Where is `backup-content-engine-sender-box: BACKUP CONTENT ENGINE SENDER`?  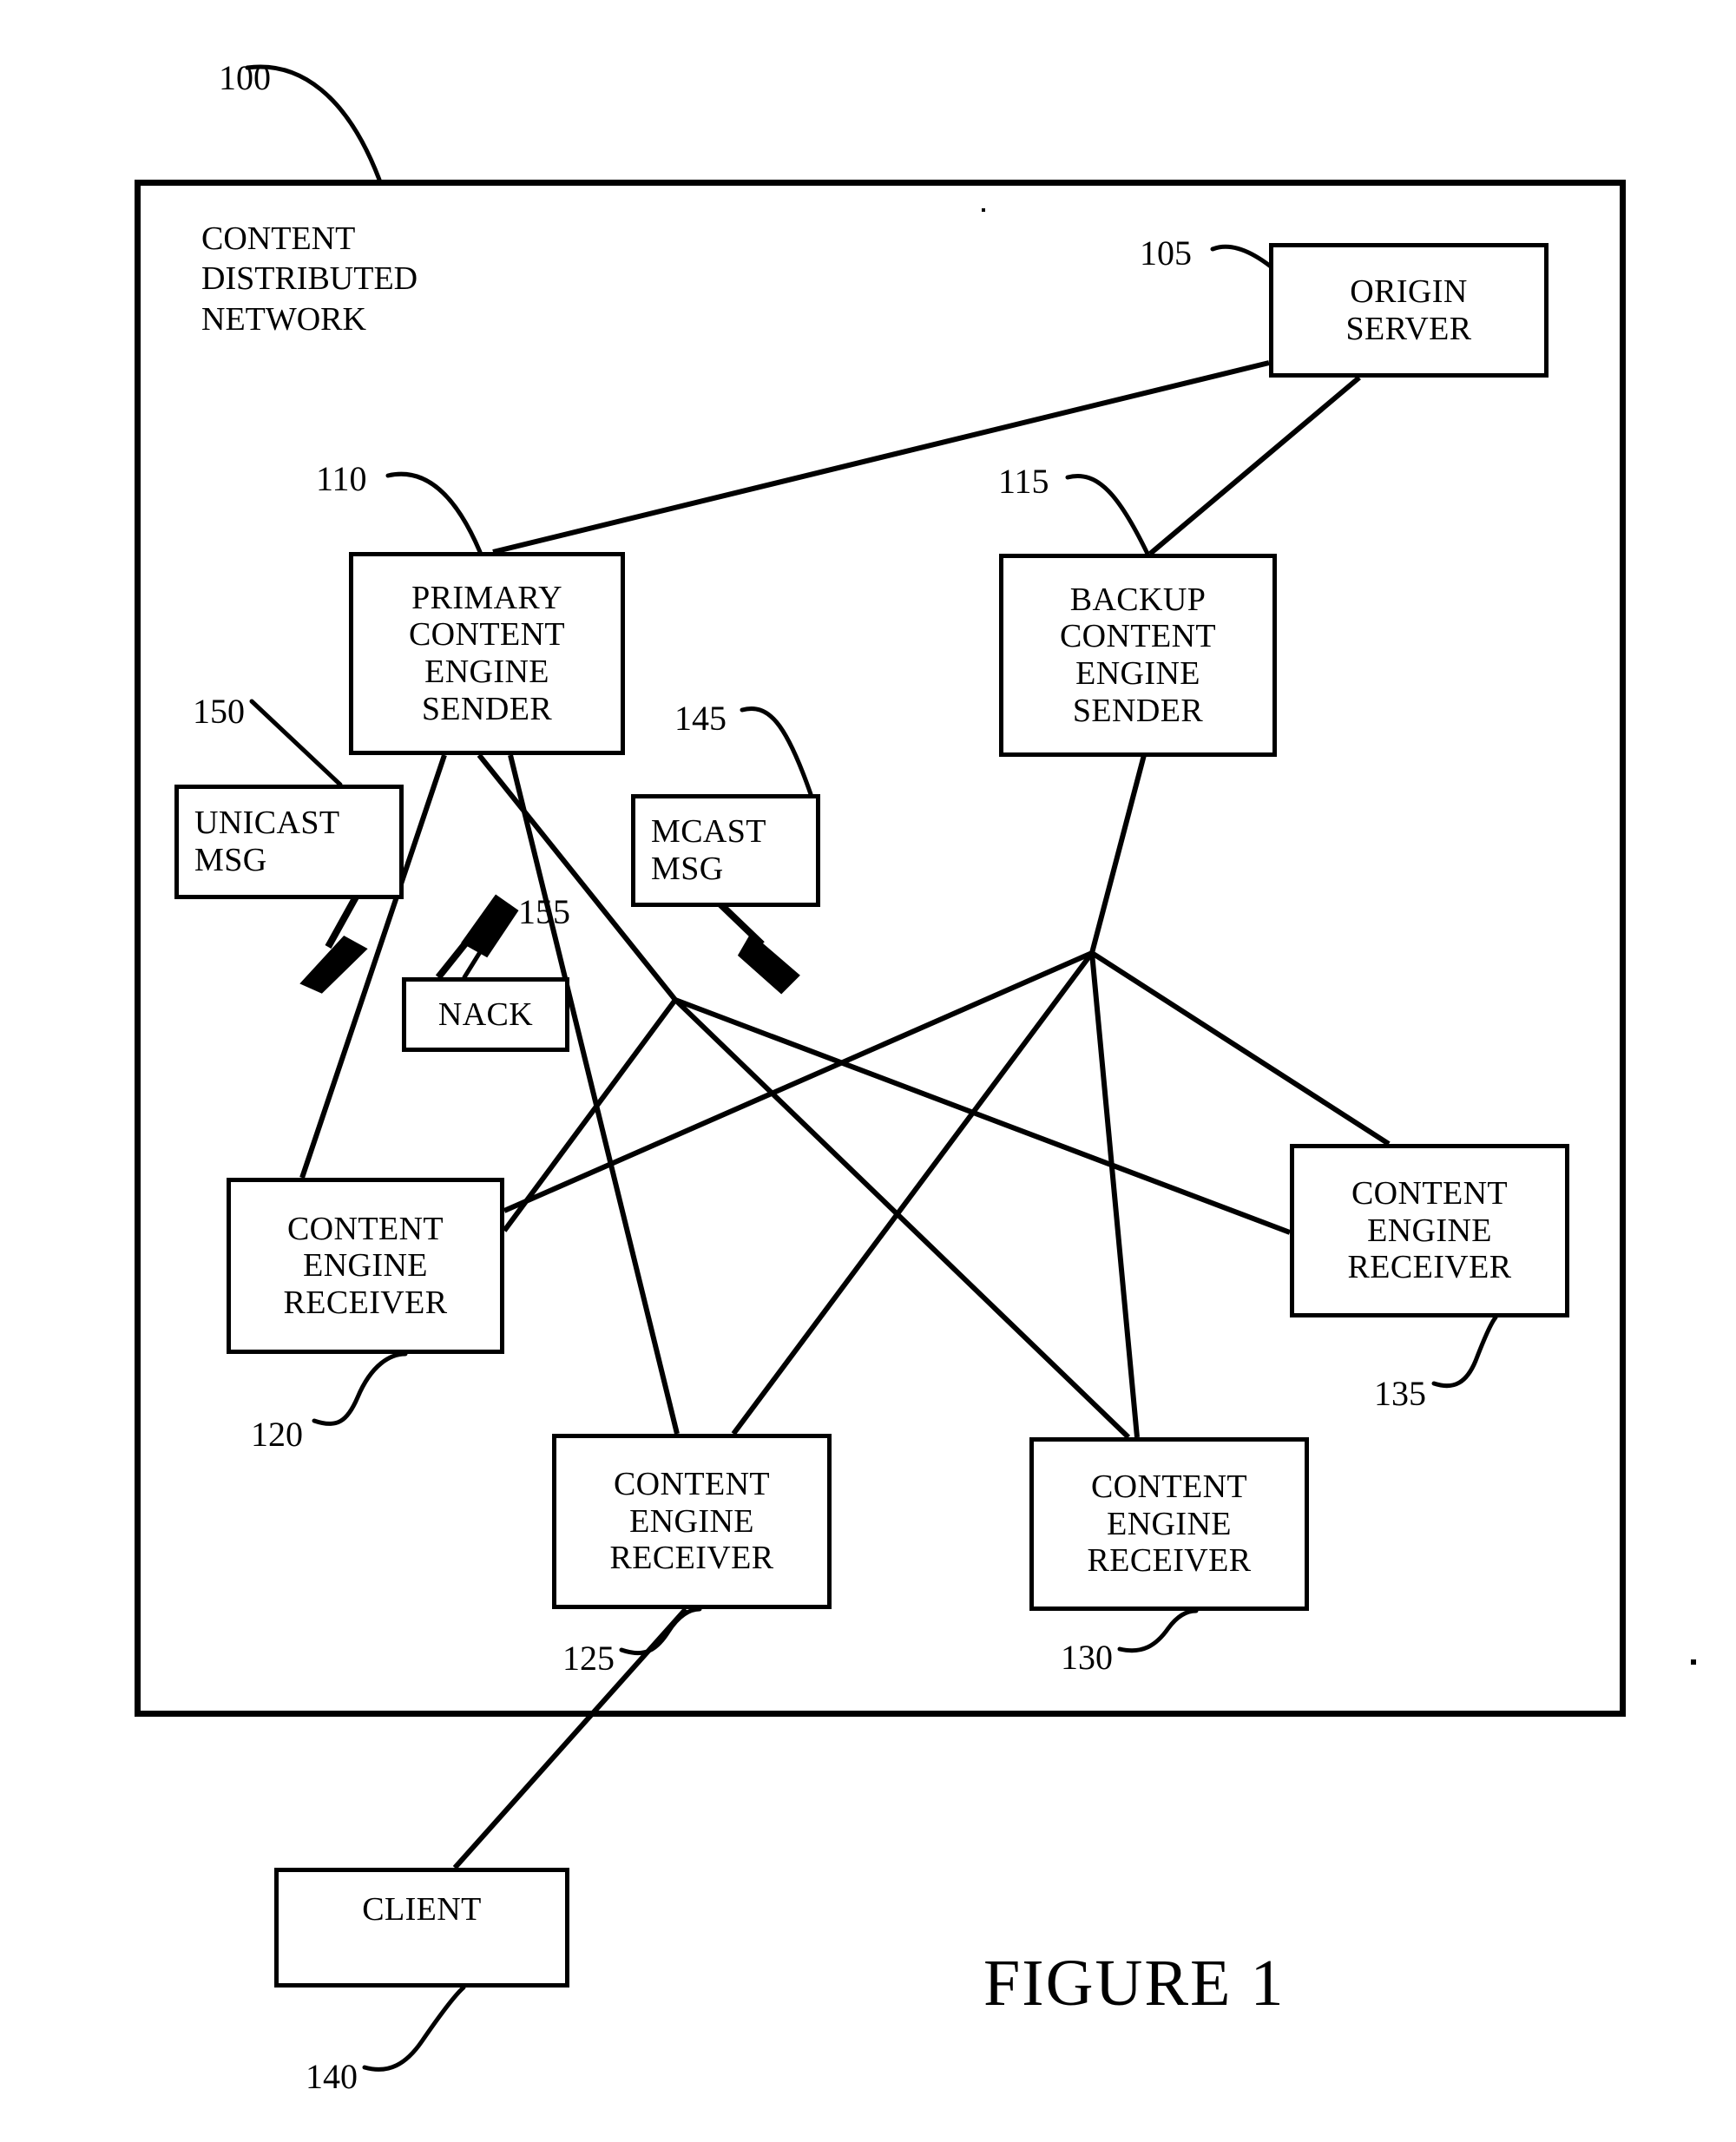
backup-content-engine-sender-box: BACKUP CONTENT ENGINE SENDER is located at coordinates (1138, 655).